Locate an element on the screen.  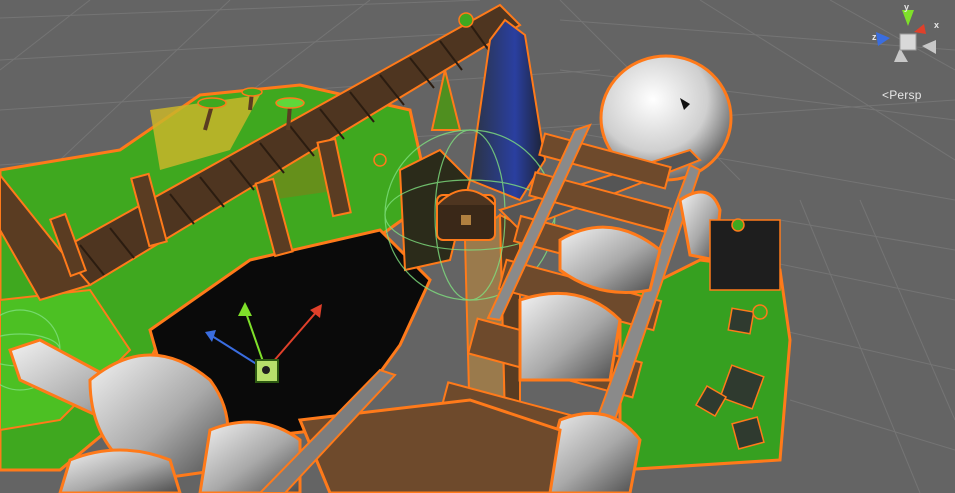
gizmo-z-cone is located at coordinates (883, 39).